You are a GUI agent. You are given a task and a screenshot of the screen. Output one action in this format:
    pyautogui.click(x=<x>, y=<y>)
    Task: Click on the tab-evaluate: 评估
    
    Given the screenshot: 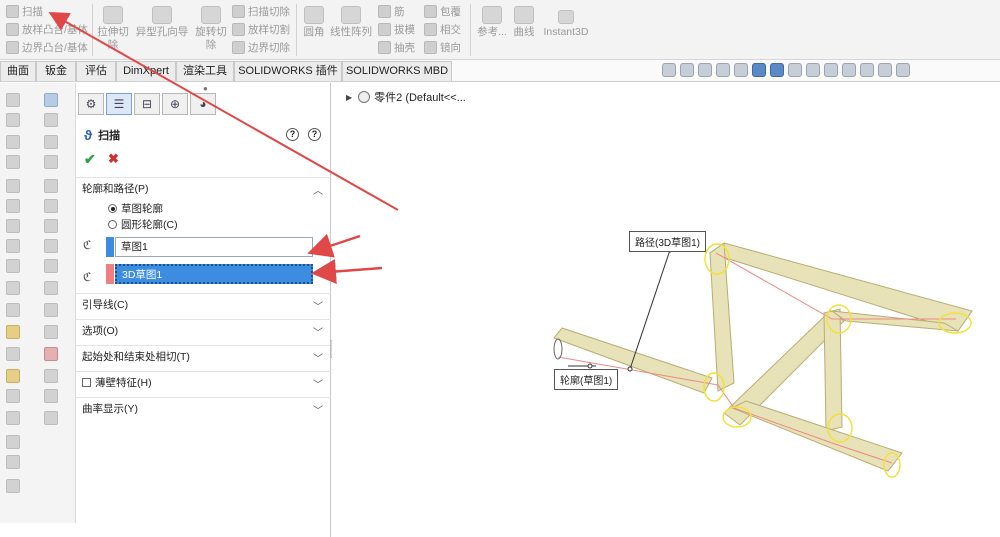 What is the action you would take?
    pyautogui.click(x=96, y=71)
    